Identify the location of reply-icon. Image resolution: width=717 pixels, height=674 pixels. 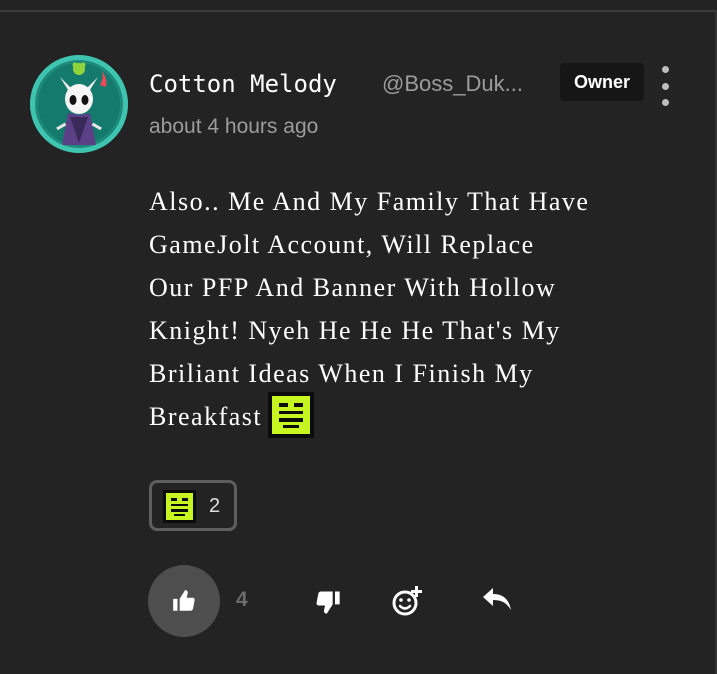
(497, 599).